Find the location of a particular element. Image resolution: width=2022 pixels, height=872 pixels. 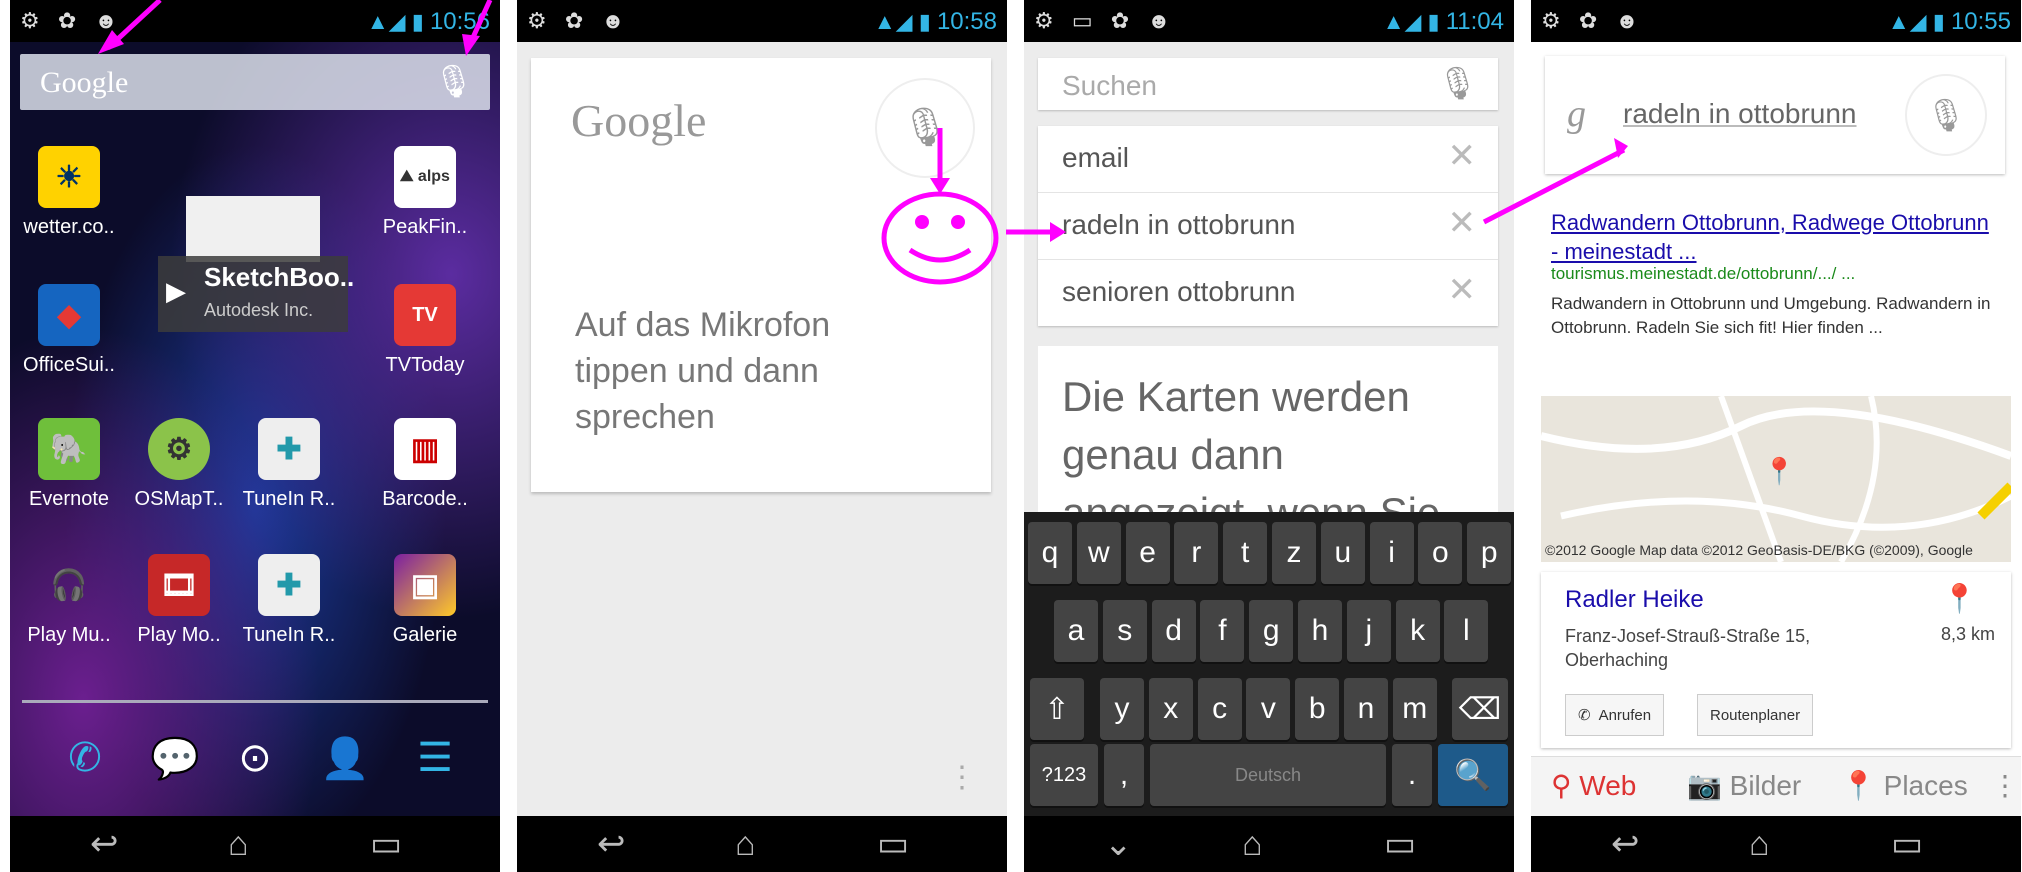

smiley-face is located at coordinates (940, 238).